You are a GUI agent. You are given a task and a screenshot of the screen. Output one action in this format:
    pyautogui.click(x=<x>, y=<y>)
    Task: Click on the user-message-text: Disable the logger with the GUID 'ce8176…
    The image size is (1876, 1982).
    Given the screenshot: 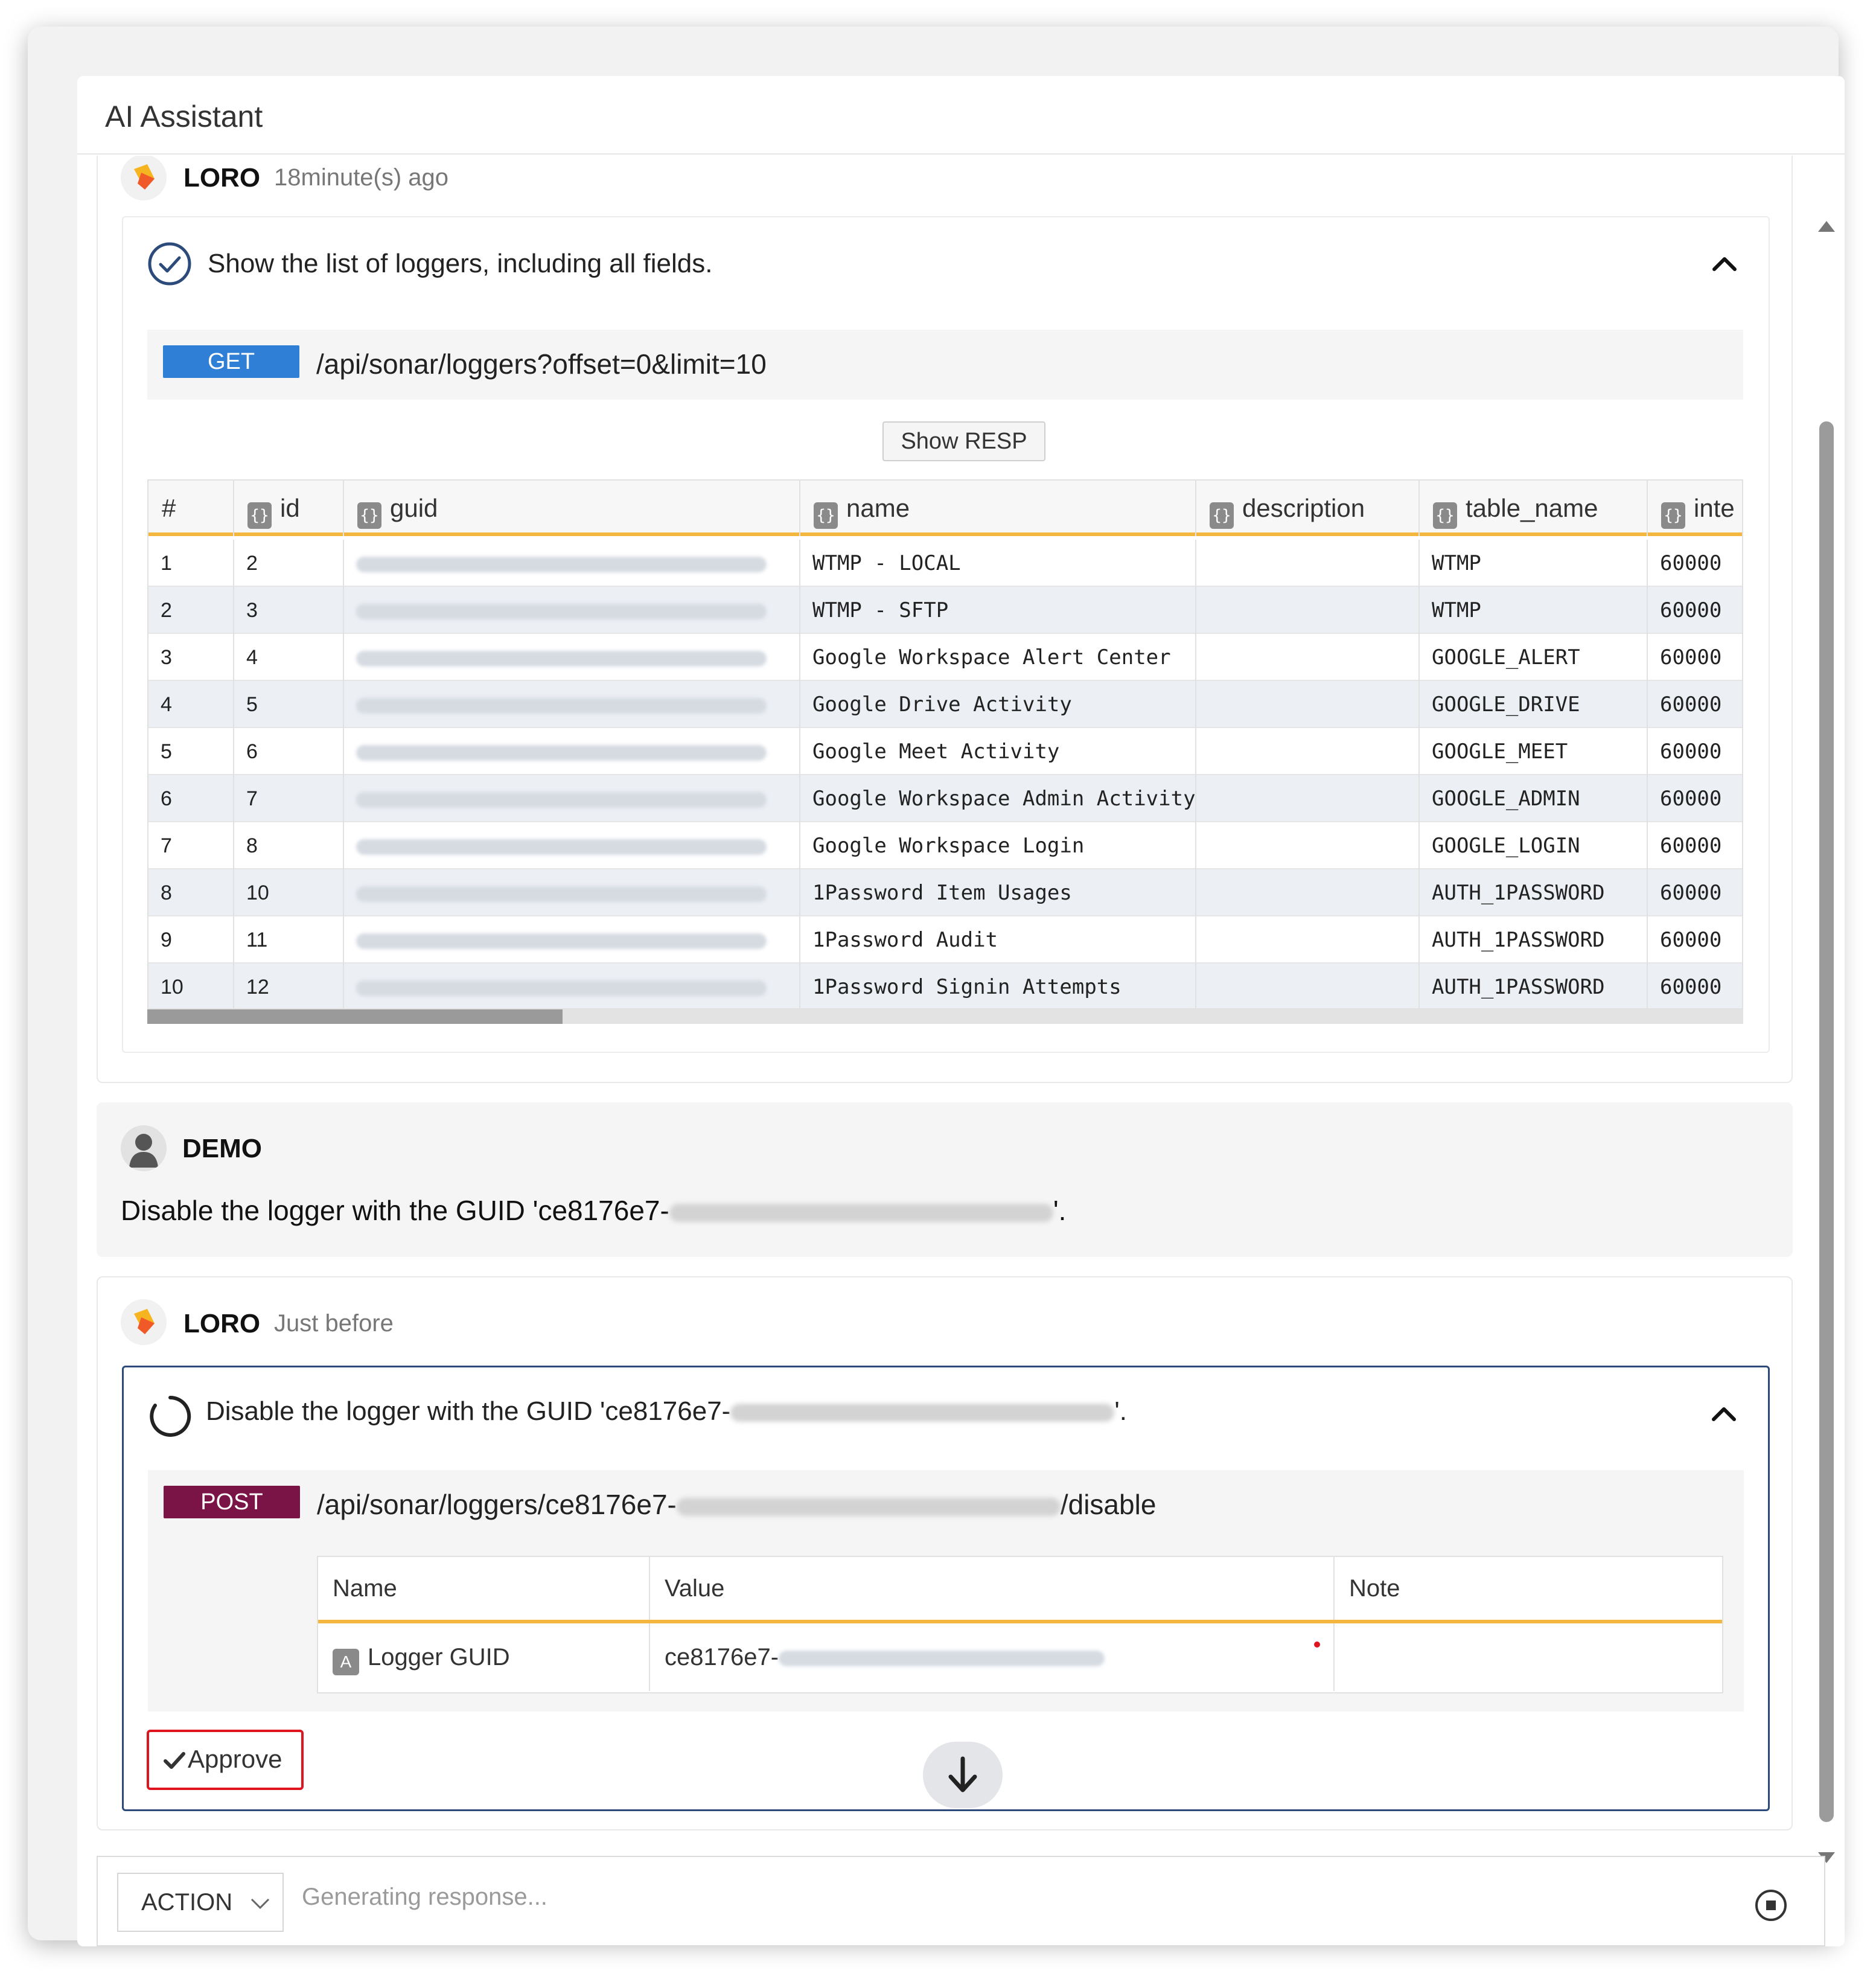 What is the action you would take?
    pyautogui.click(x=594, y=1210)
    